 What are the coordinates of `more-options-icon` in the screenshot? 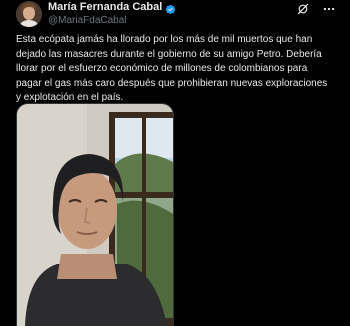 It's located at (329, 9).